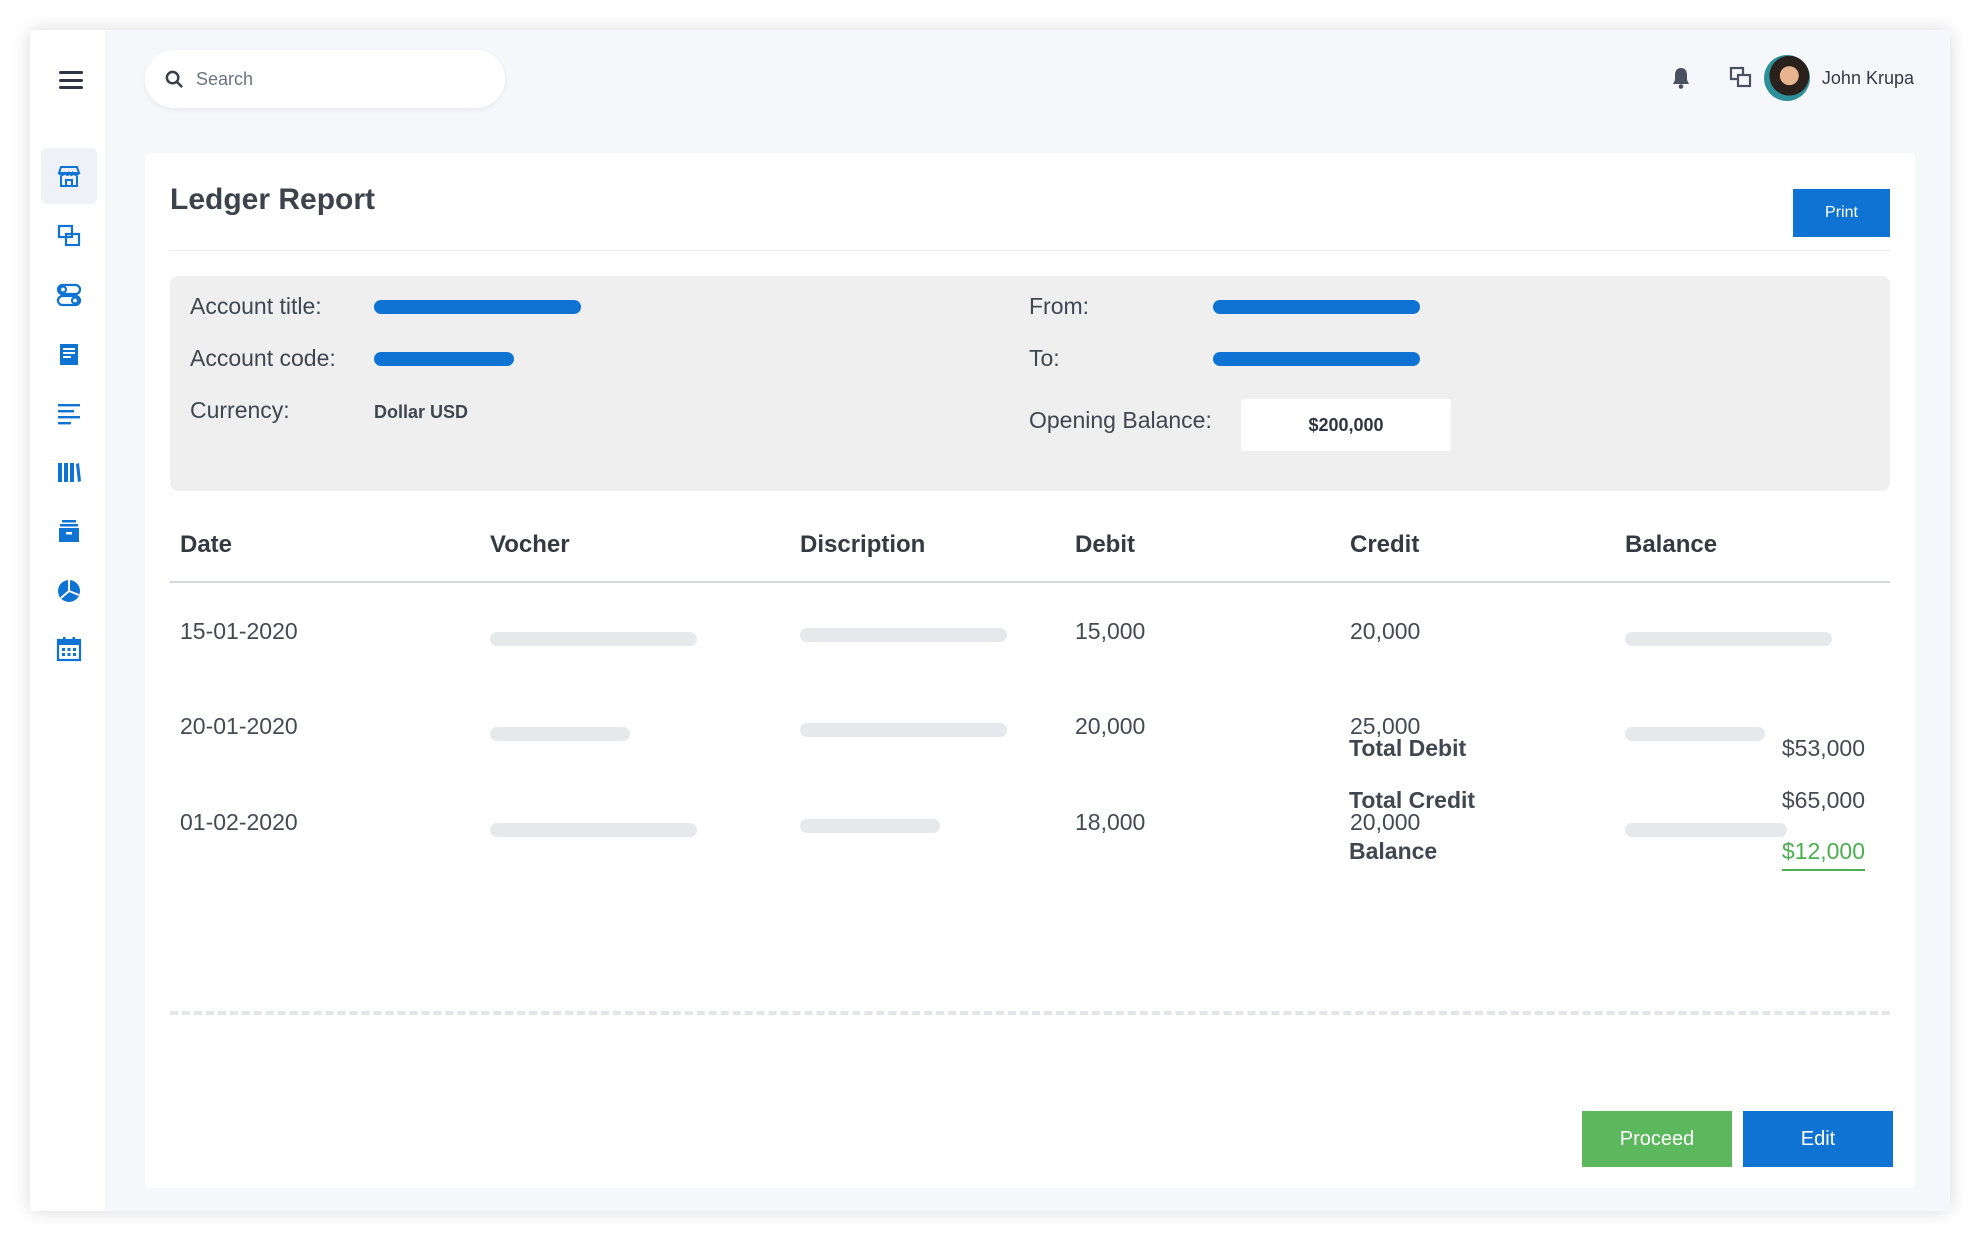 This screenshot has height=1241, width=1980. What do you see at coordinates (1120, 420) in the screenshot?
I see `opening-balance-label: Opening Balance:` at bounding box center [1120, 420].